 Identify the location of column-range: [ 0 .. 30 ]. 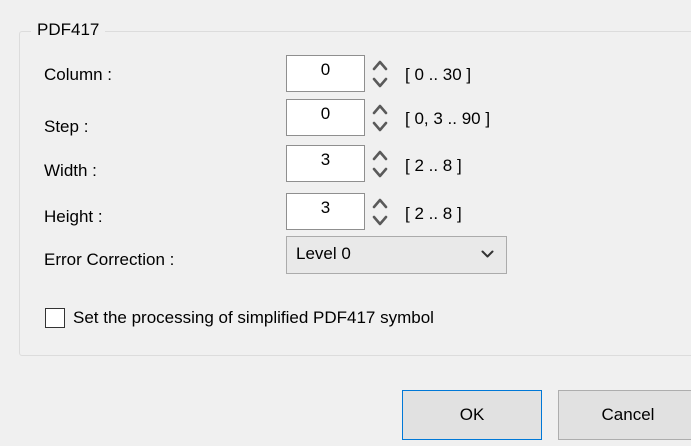
(438, 74).